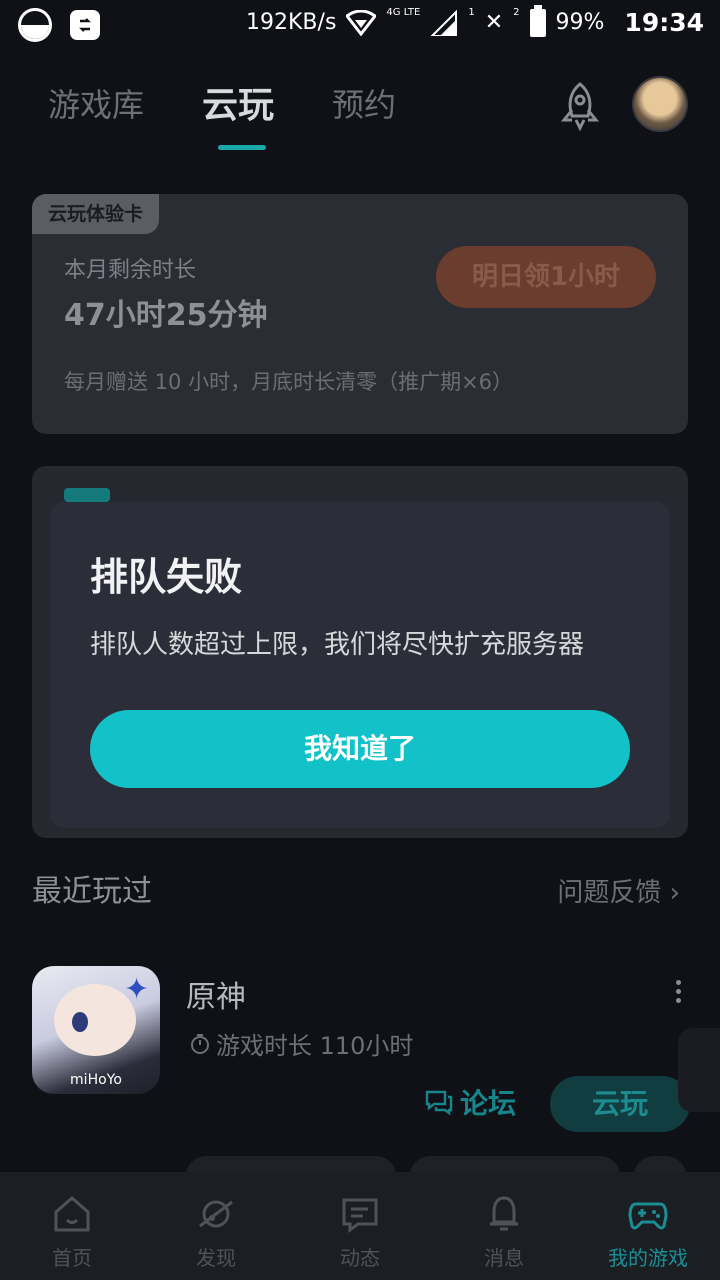 This screenshot has height=1280, width=720. Describe the element at coordinates (546, 277) in the screenshot. I see `claim-tomorrow-button: 明日领1小时` at that location.